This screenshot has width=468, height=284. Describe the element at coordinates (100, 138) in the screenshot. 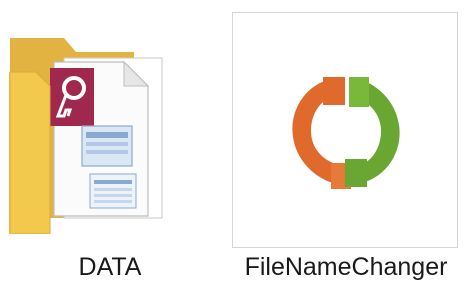

I see `access-database-icon` at that location.